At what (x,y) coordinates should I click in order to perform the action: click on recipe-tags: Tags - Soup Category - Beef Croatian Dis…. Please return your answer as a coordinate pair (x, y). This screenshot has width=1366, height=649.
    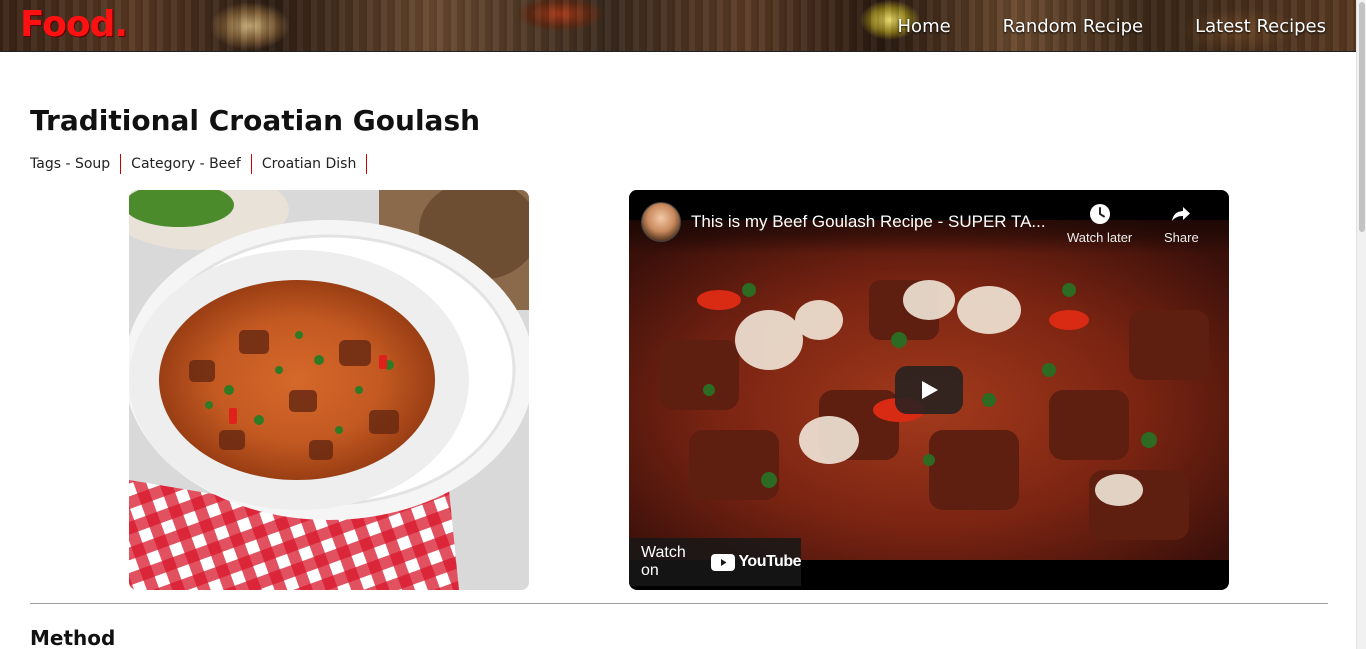
    Looking at the image, I should click on (203, 164).